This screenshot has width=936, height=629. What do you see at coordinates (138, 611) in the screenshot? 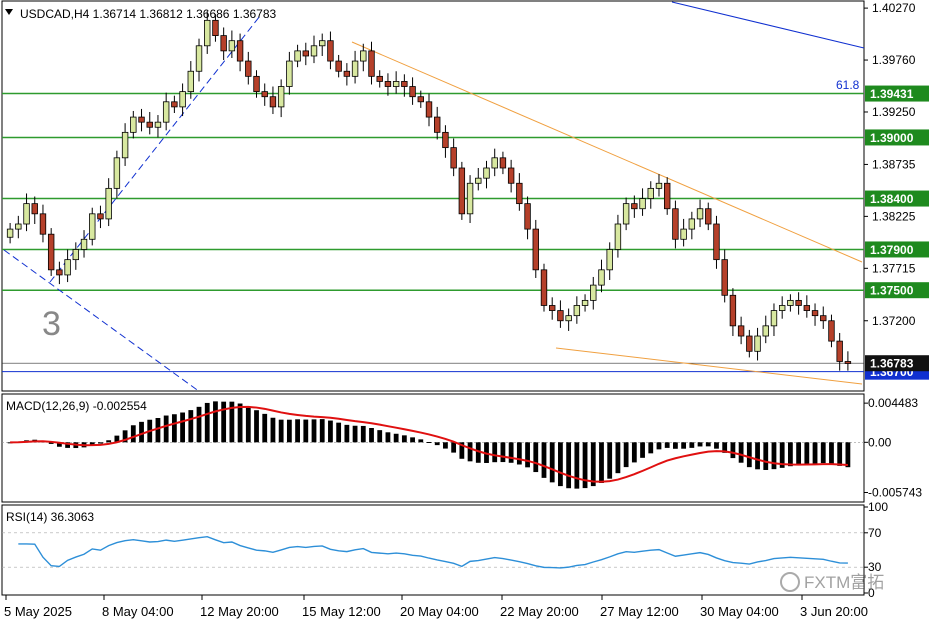
I see `x-tick-label: 8 May 04:00` at bounding box center [138, 611].